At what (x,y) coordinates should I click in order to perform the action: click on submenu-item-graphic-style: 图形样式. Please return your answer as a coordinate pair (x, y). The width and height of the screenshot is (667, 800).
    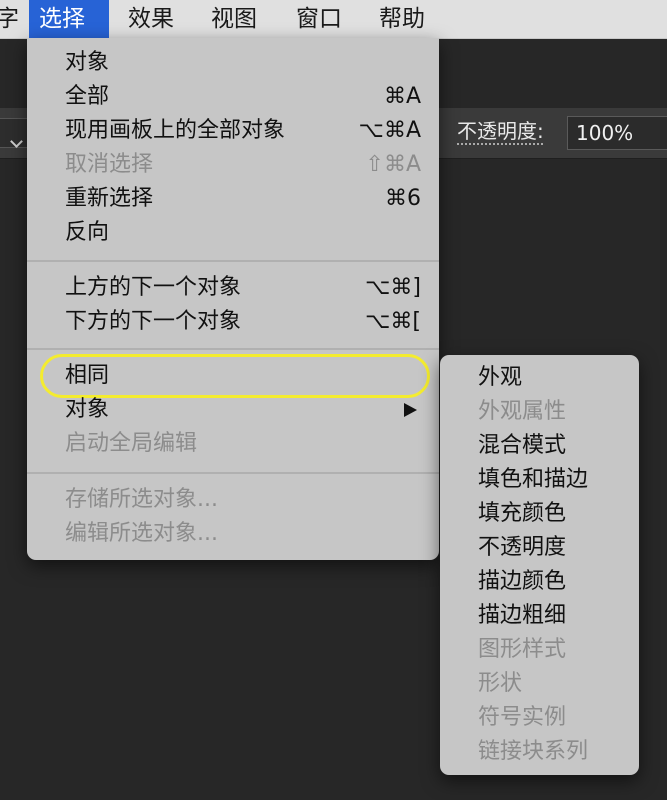
    Looking at the image, I should click on (539, 650).